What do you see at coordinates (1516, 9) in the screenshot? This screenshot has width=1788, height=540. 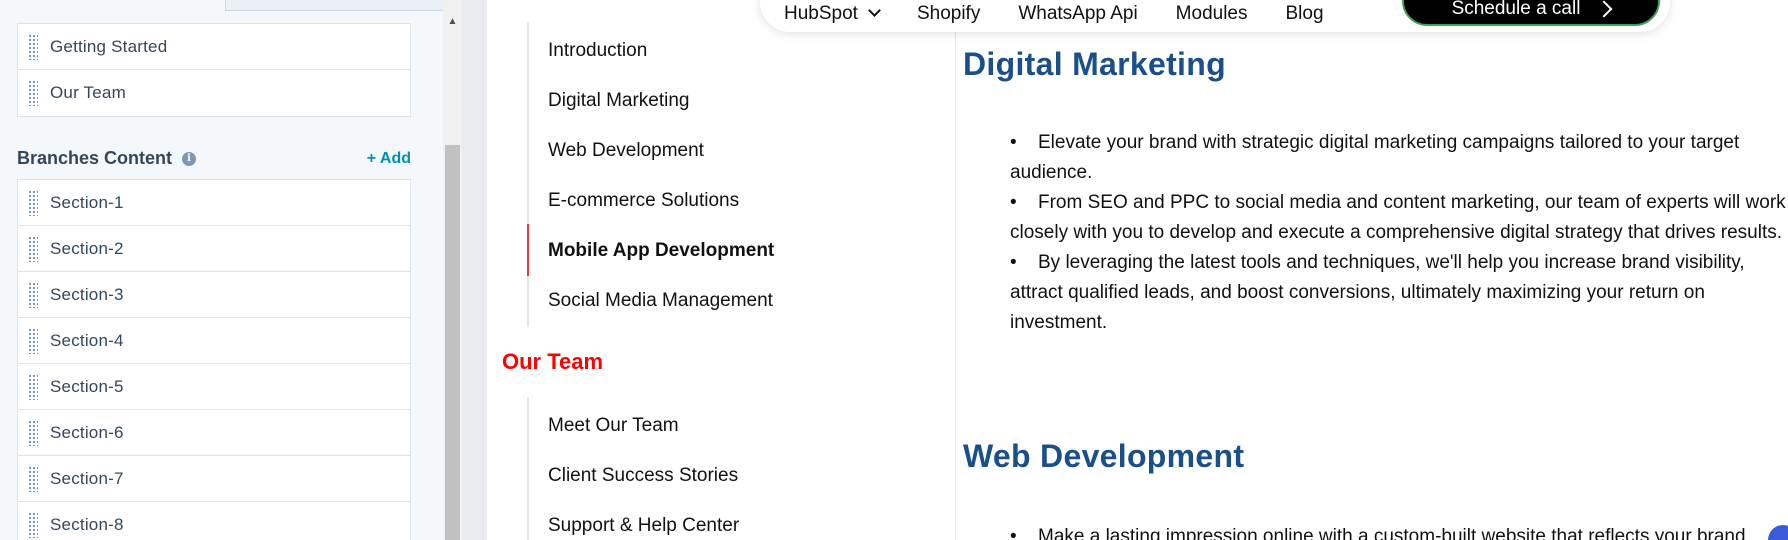 I see `cta-label: Schedule a call` at bounding box center [1516, 9].